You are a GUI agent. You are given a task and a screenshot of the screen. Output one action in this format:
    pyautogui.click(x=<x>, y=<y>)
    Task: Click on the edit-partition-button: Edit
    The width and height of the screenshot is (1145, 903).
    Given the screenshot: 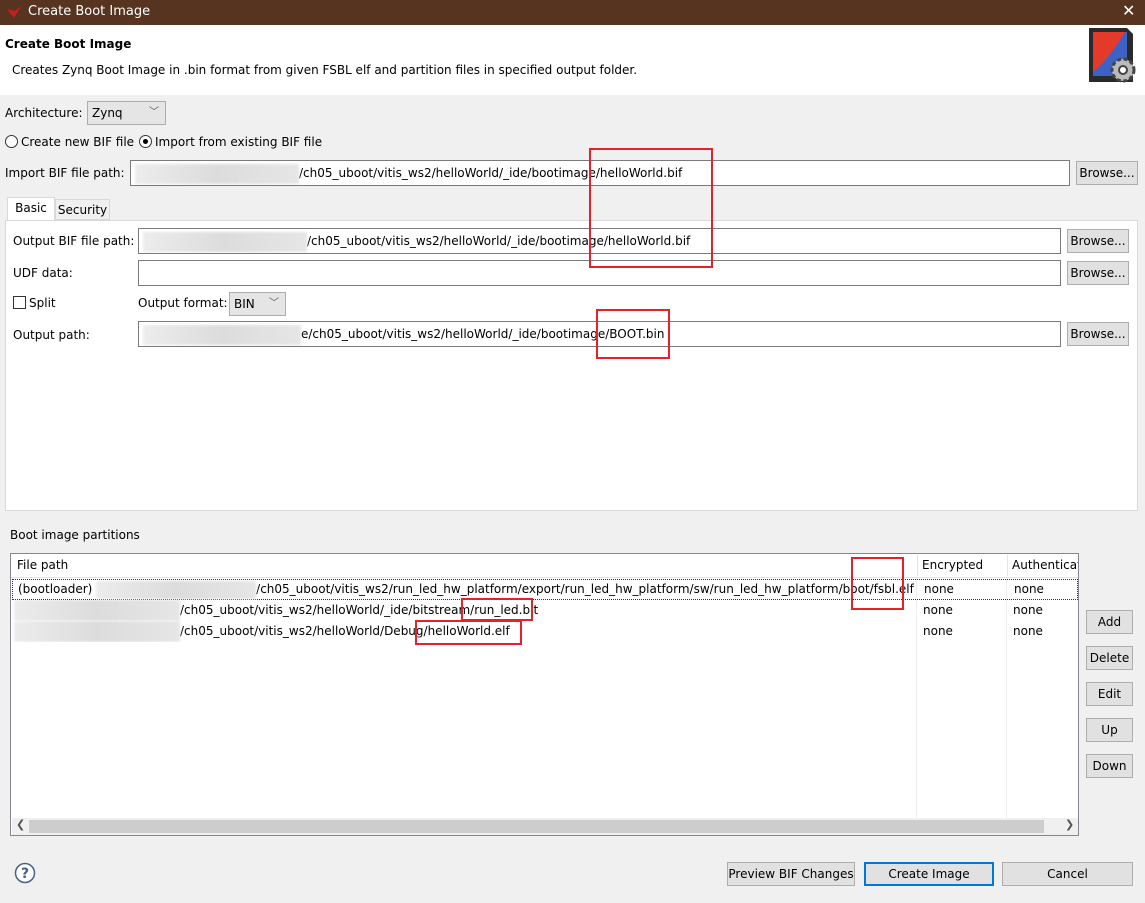 What is the action you would take?
    pyautogui.click(x=1109, y=694)
    